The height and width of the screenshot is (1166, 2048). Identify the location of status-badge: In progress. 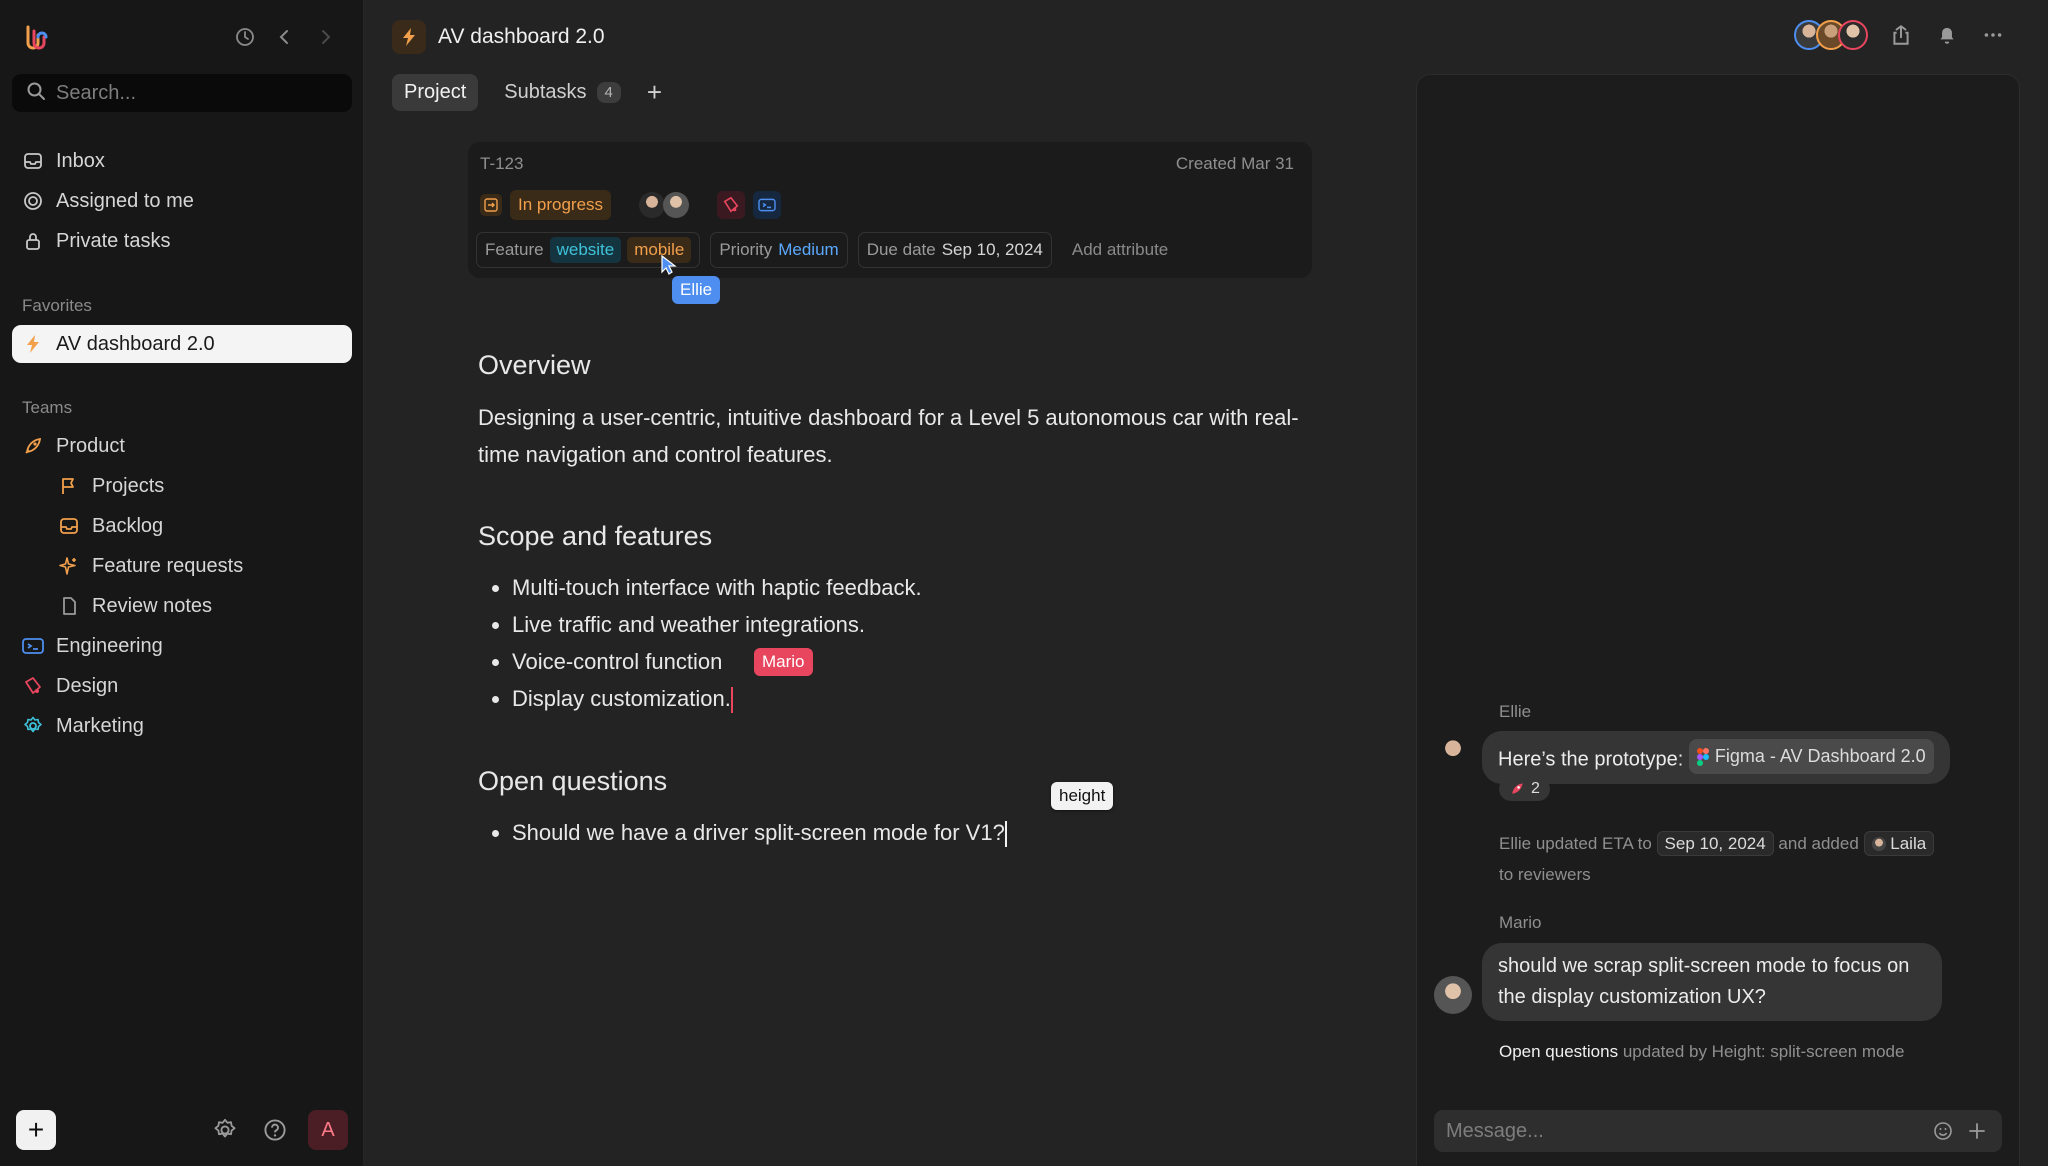
(561, 205).